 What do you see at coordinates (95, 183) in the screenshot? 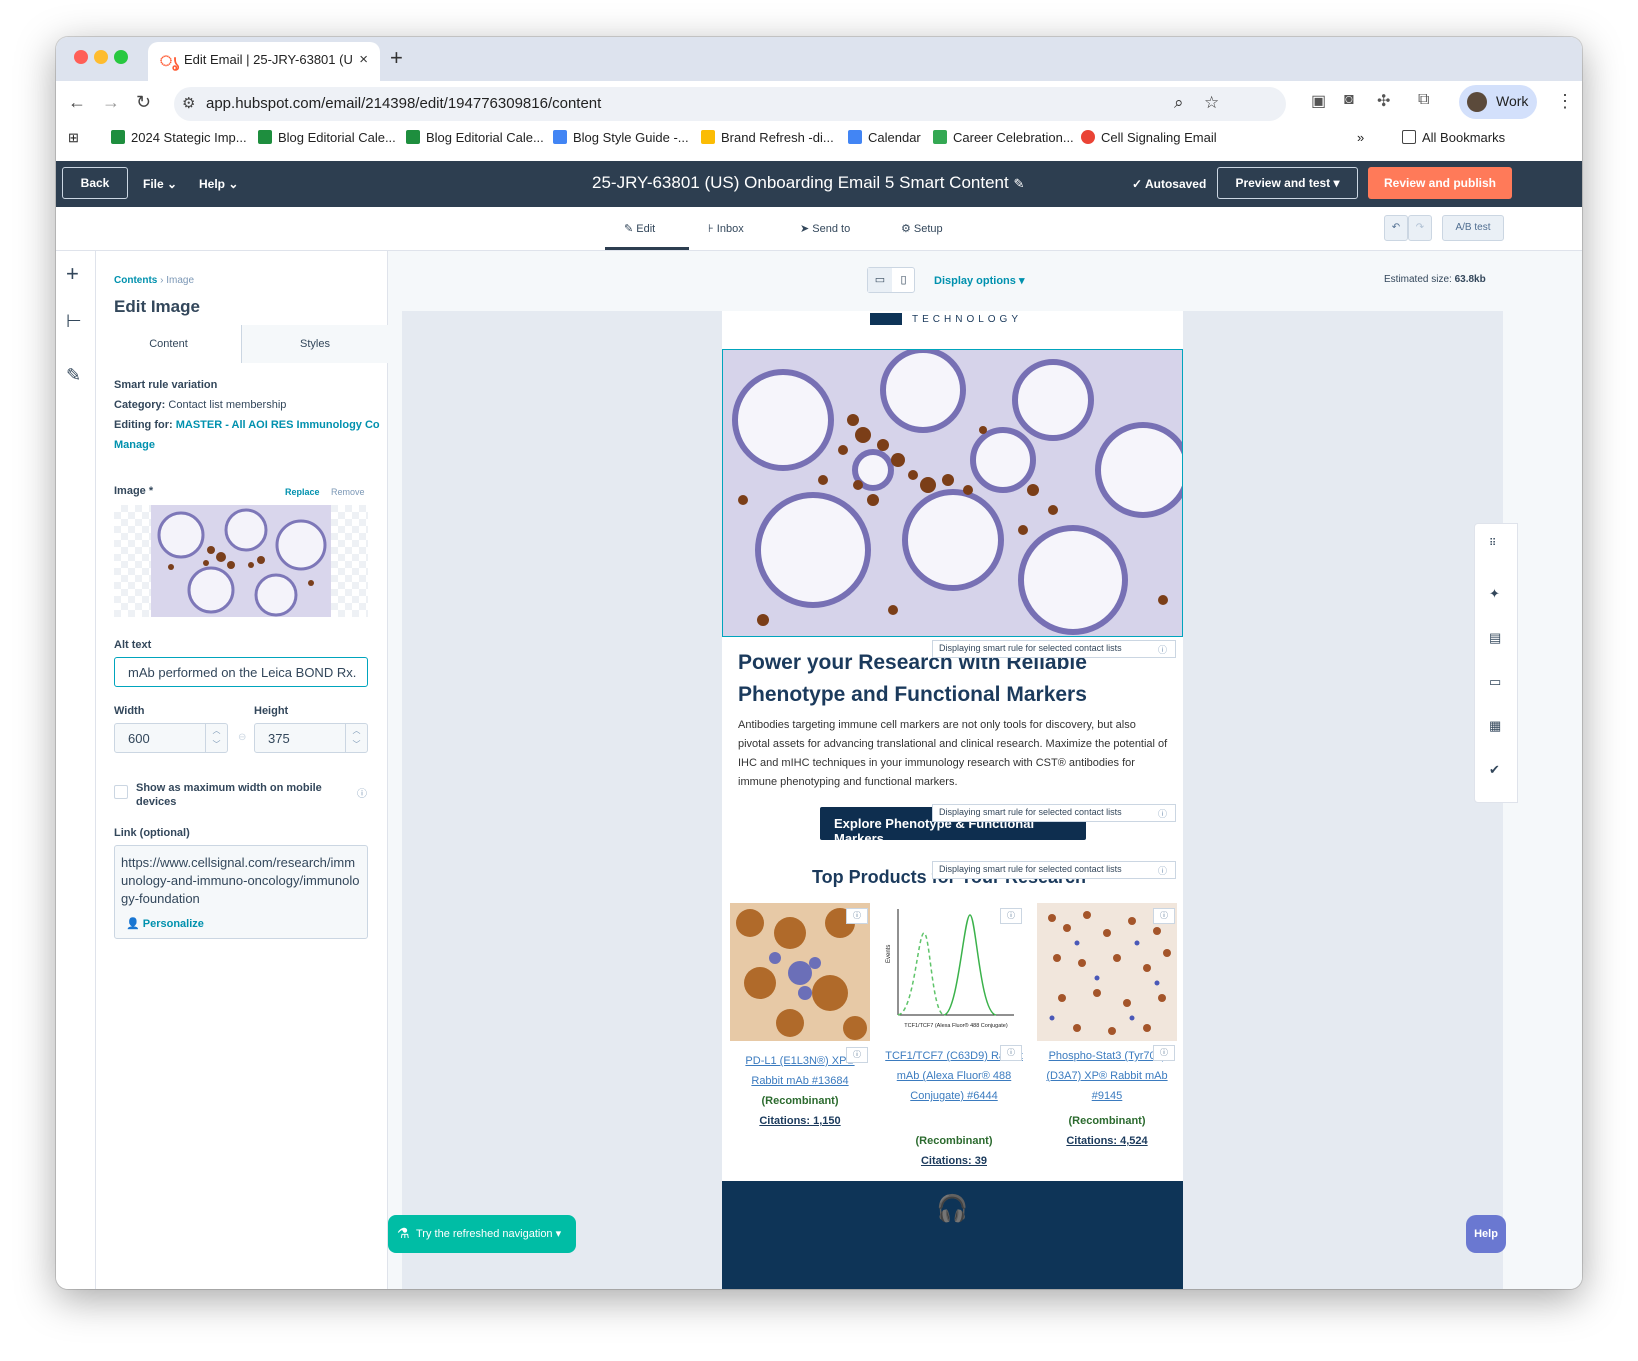
I see `back-button: Back` at bounding box center [95, 183].